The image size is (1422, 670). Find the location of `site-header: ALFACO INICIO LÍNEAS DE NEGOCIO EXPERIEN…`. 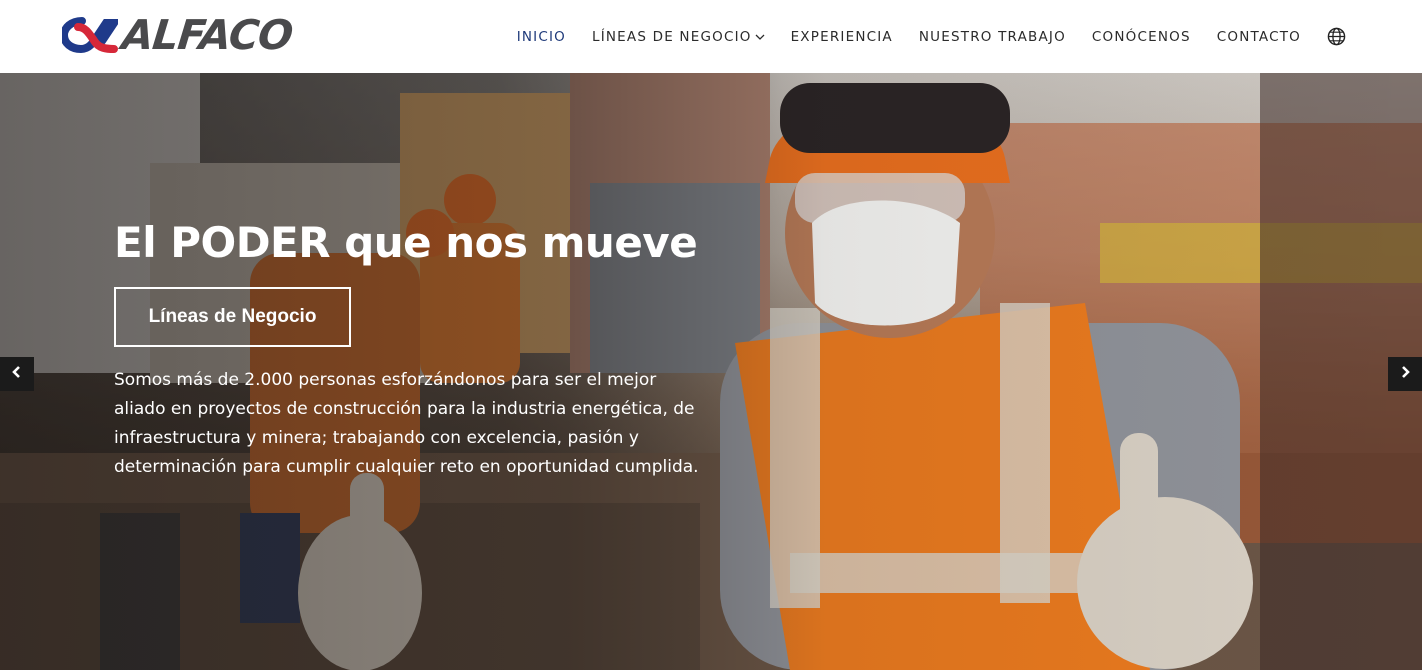

site-header: ALFACO INICIO LÍNEAS DE NEGOCIO EXPERIEN… is located at coordinates (711, 36).